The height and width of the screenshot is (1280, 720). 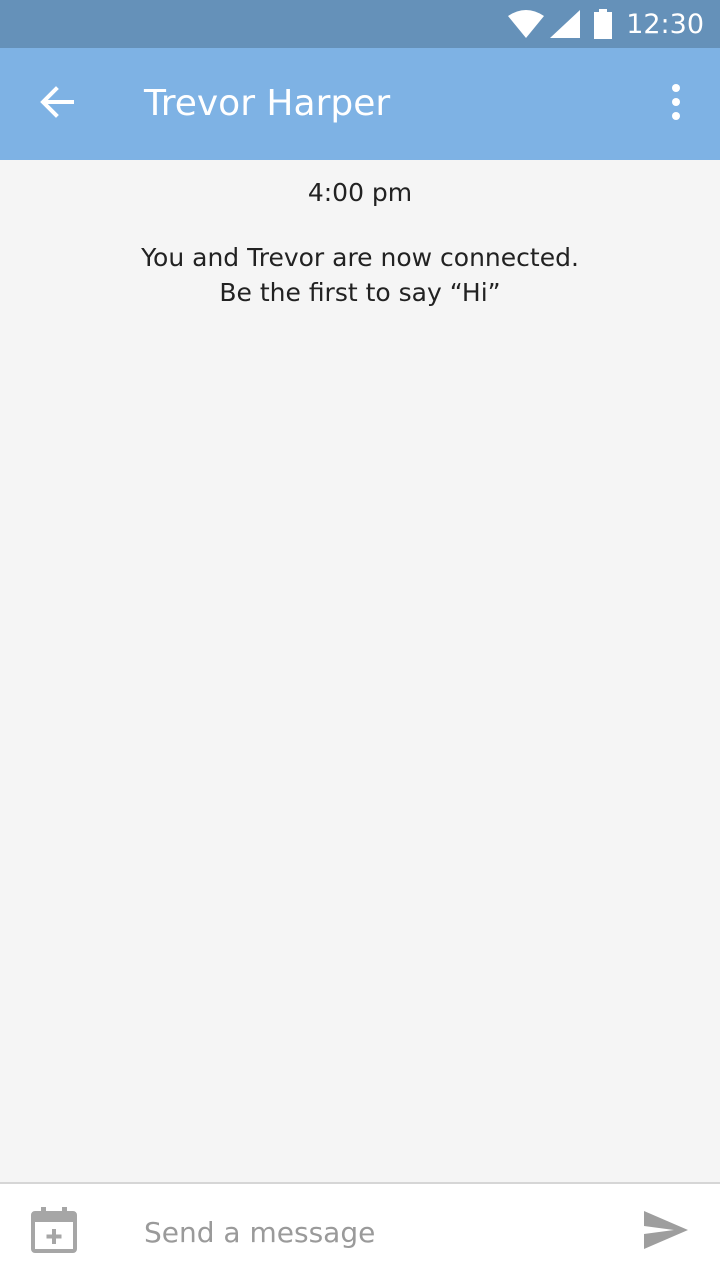 I want to click on send-icon, so click(x=666, y=1232).